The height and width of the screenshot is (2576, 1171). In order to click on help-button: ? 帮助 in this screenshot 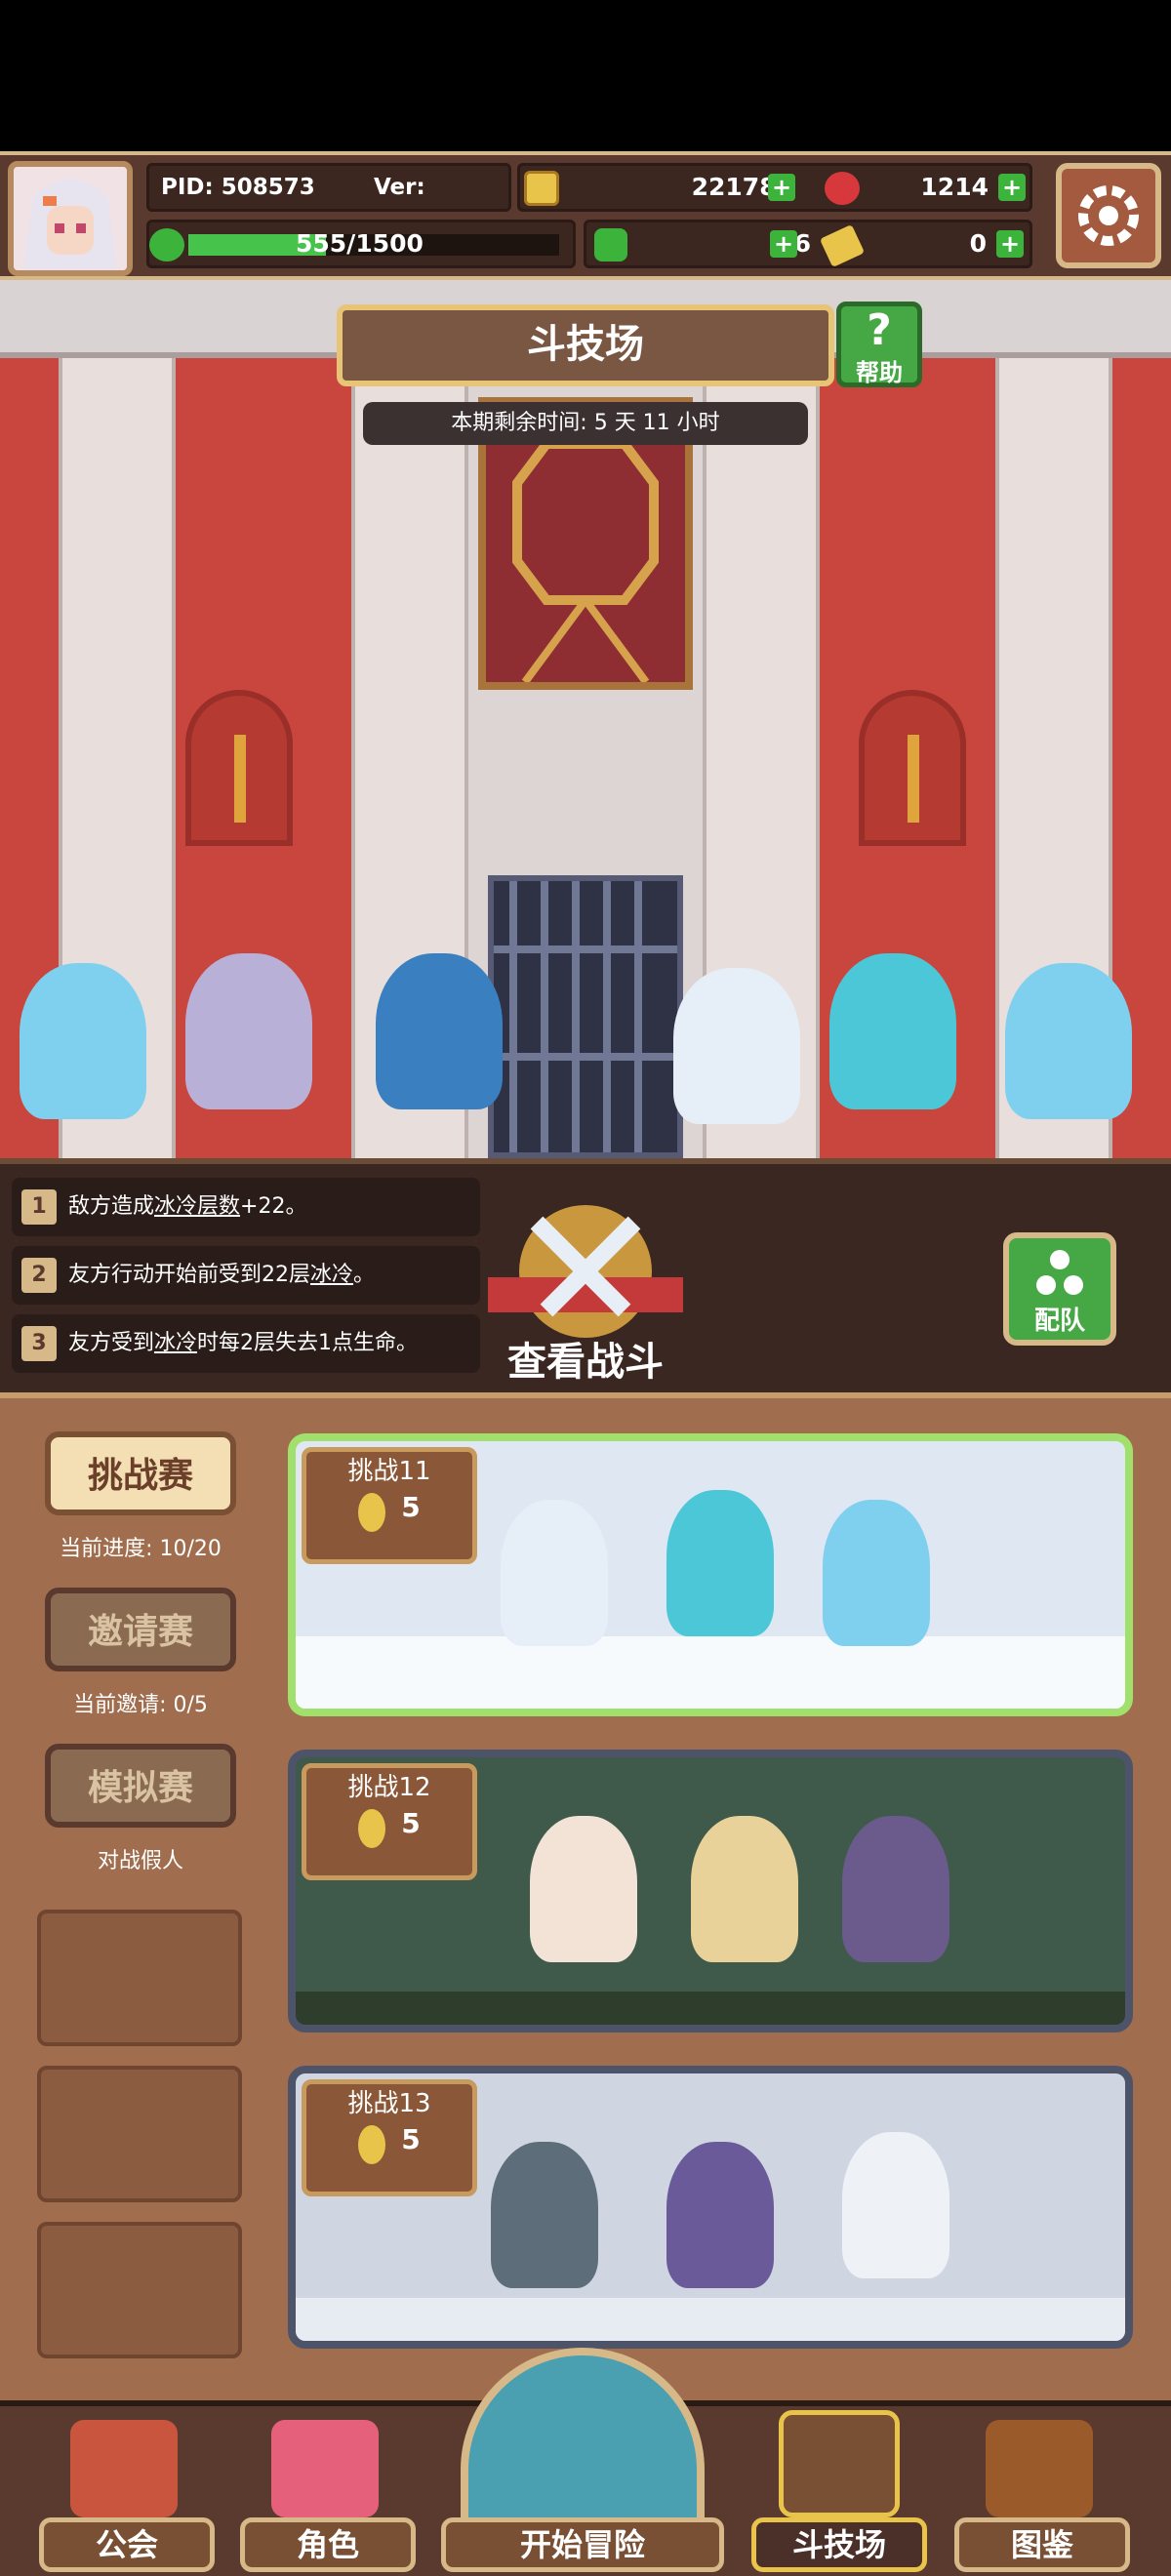, I will do `click(879, 344)`.